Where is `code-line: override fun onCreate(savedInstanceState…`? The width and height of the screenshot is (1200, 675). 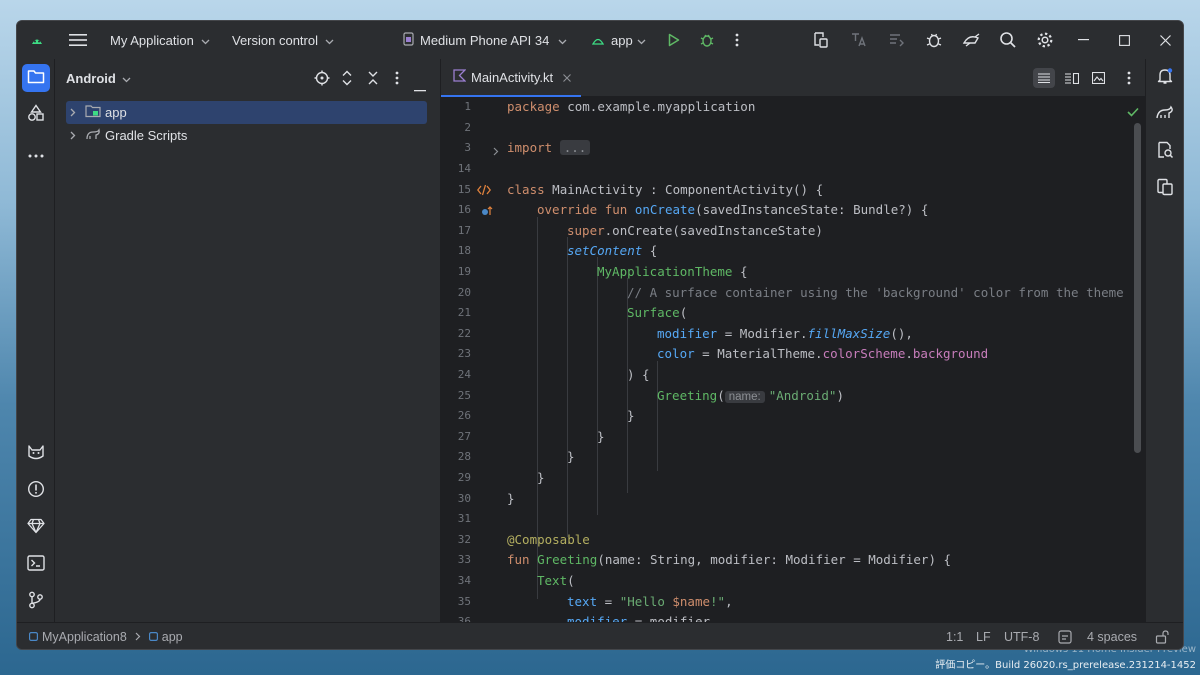
code-line: override fun onCreate(savedInstanceState… is located at coordinates (733, 209).